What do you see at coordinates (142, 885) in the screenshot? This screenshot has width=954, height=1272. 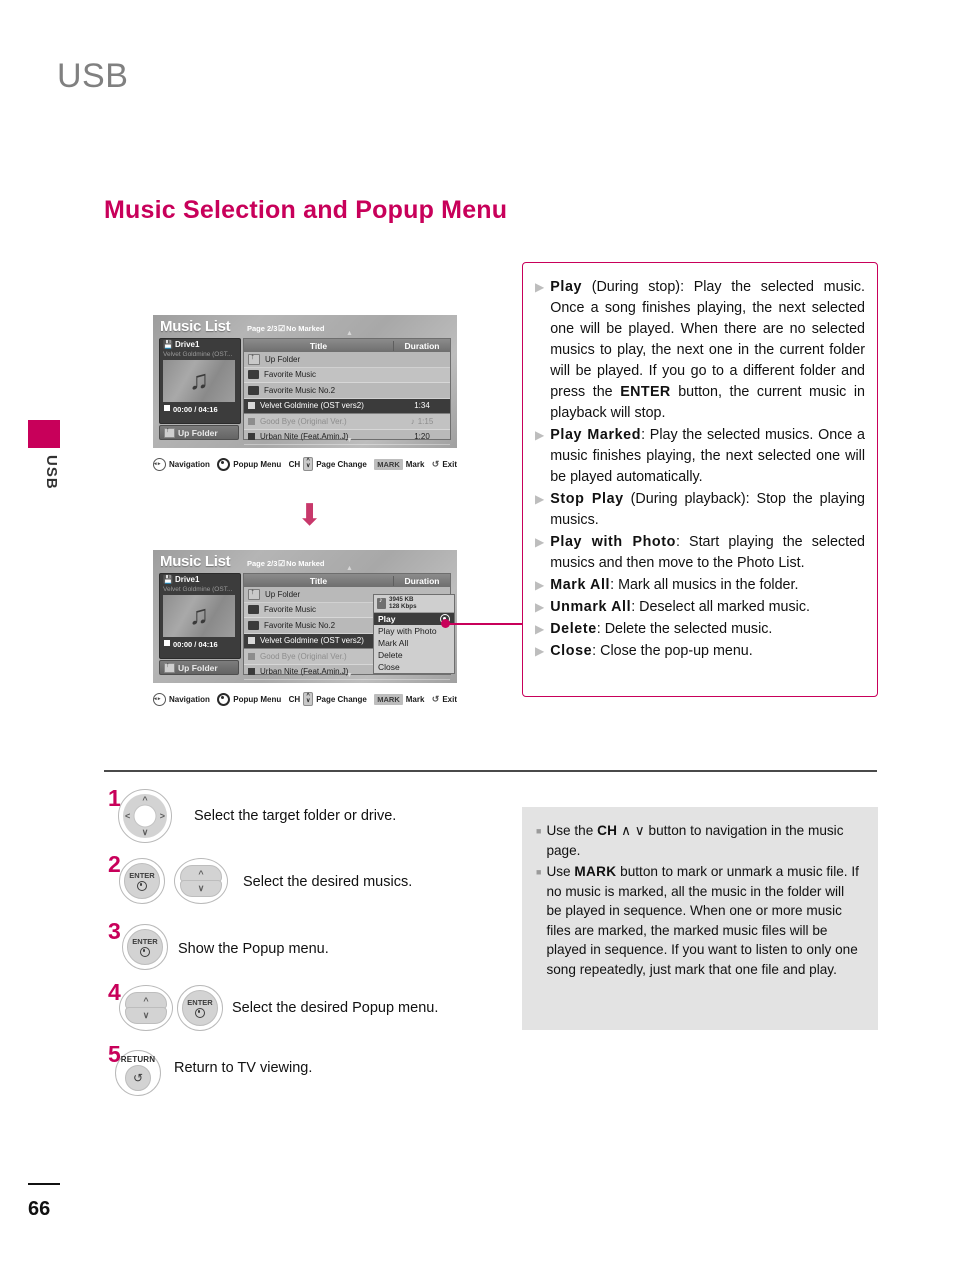 I see `enter-dot-icon` at bounding box center [142, 885].